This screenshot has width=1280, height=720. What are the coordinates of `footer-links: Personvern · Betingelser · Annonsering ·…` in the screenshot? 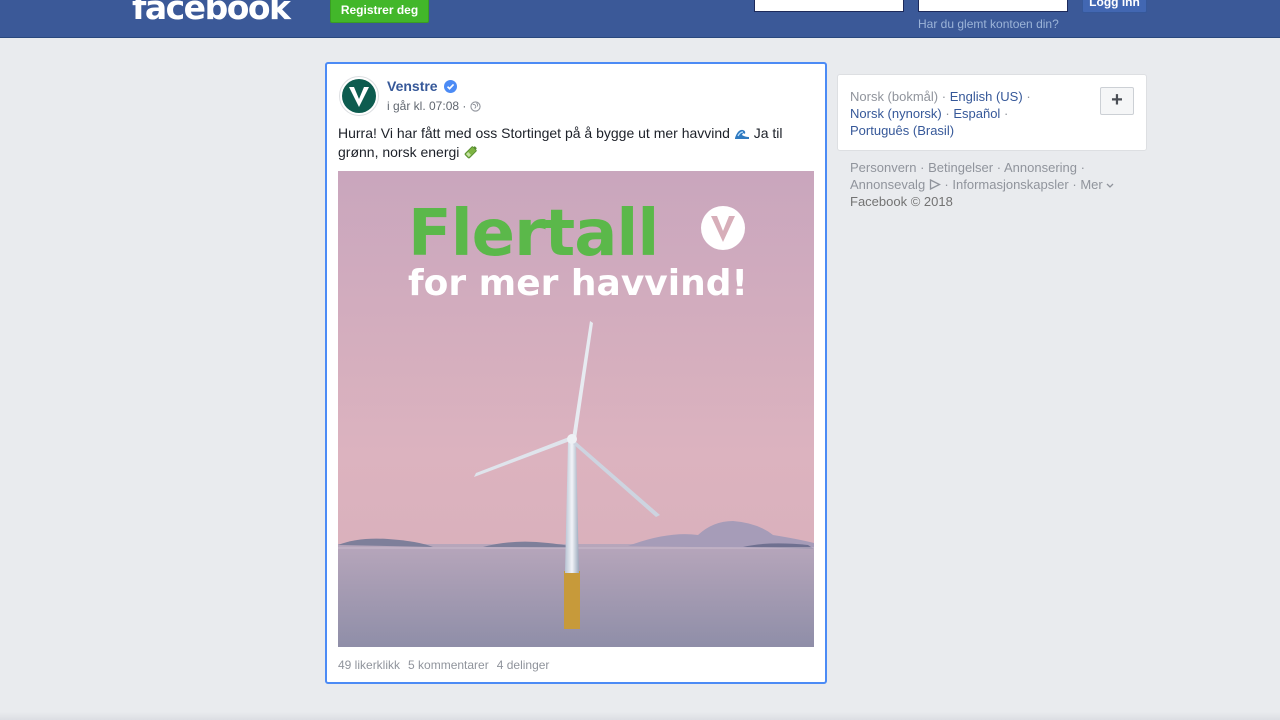 It's located at (995, 184).